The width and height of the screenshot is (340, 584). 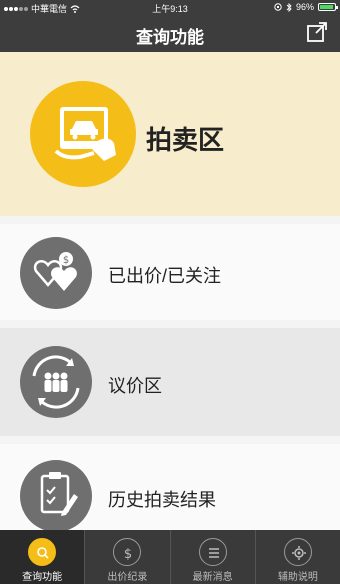 I want to click on tab-help: 辅助说明, so click(x=298, y=557).